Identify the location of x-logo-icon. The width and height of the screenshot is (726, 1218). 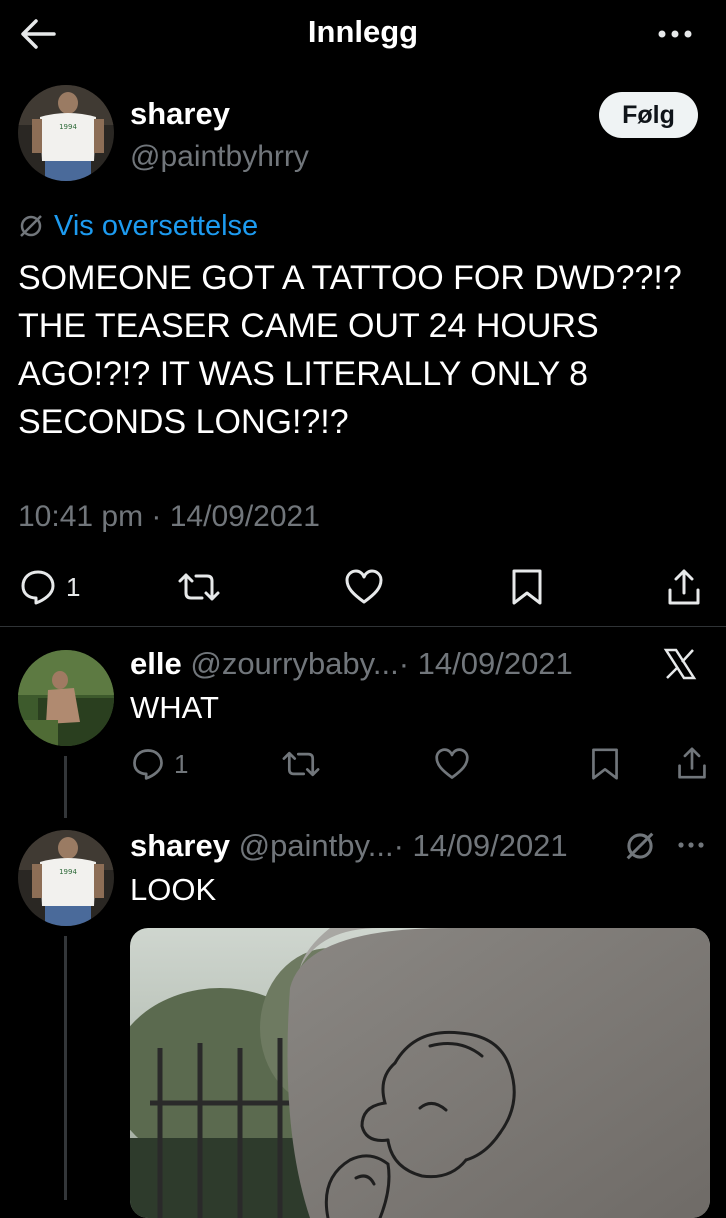
(680, 664).